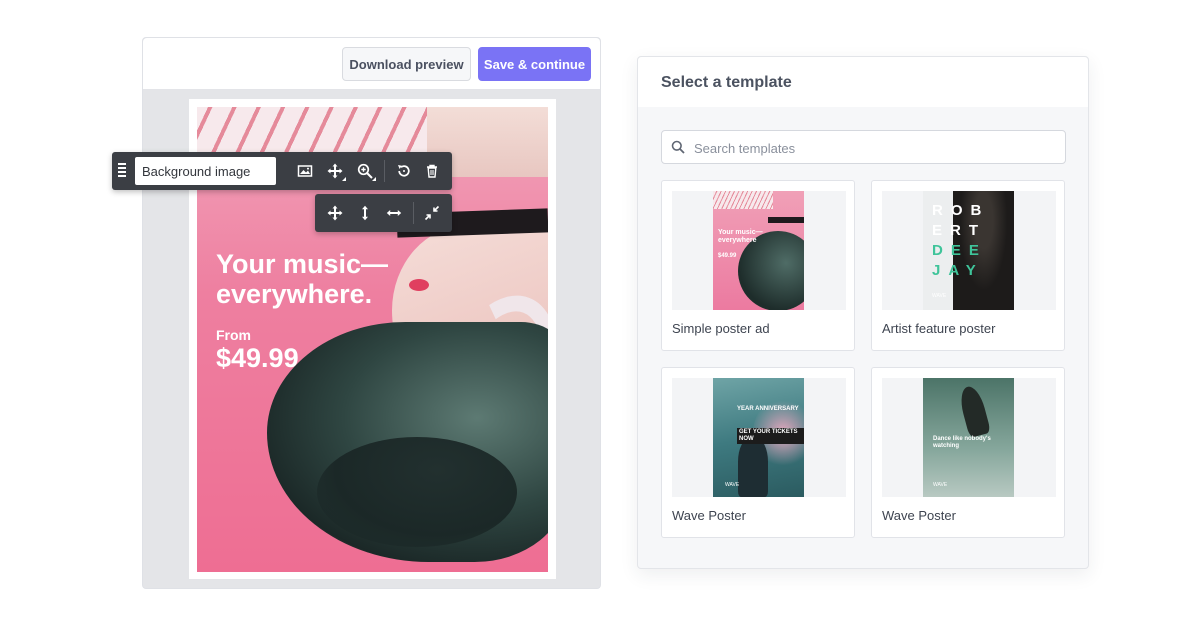 Image resolution: width=1200 pixels, height=627 pixels. What do you see at coordinates (316, 279) in the screenshot?
I see `poster-headline: Your music—everywhere.` at bounding box center [316, 279].